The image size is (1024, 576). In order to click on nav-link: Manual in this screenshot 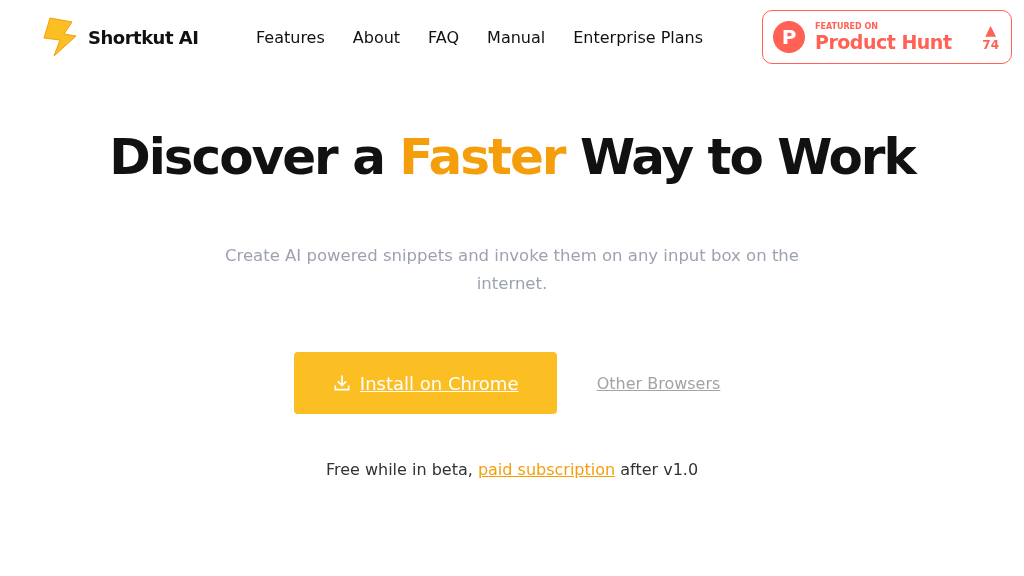, I will do `click(516, 37)`.